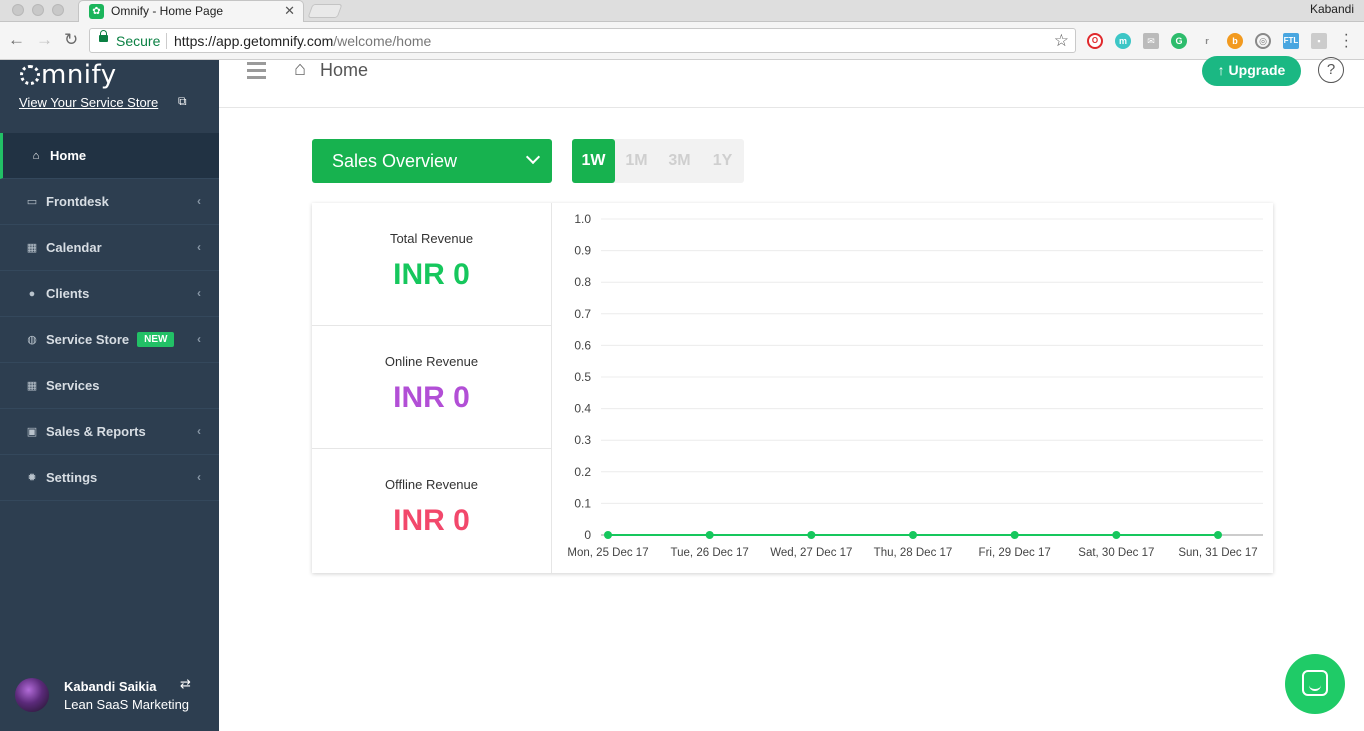 Image resolution: width=1364 pixels, height=731 pixels. Describe the element at coordinates (582, 409) in the screenshot. I see `y-tick-label: 0.4` at that location.